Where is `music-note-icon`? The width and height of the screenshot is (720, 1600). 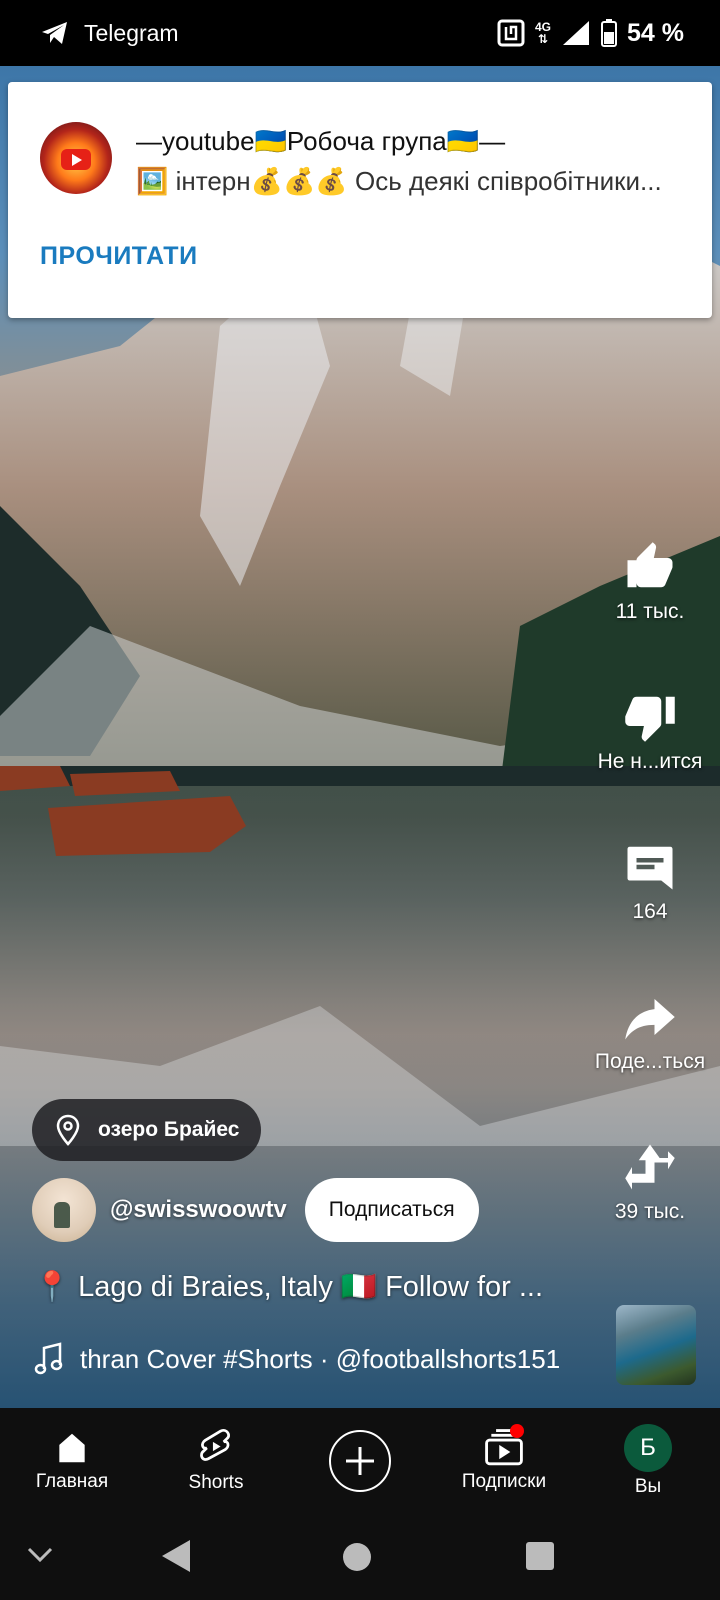
music-note-icon is located at coordinates (48, 1358).